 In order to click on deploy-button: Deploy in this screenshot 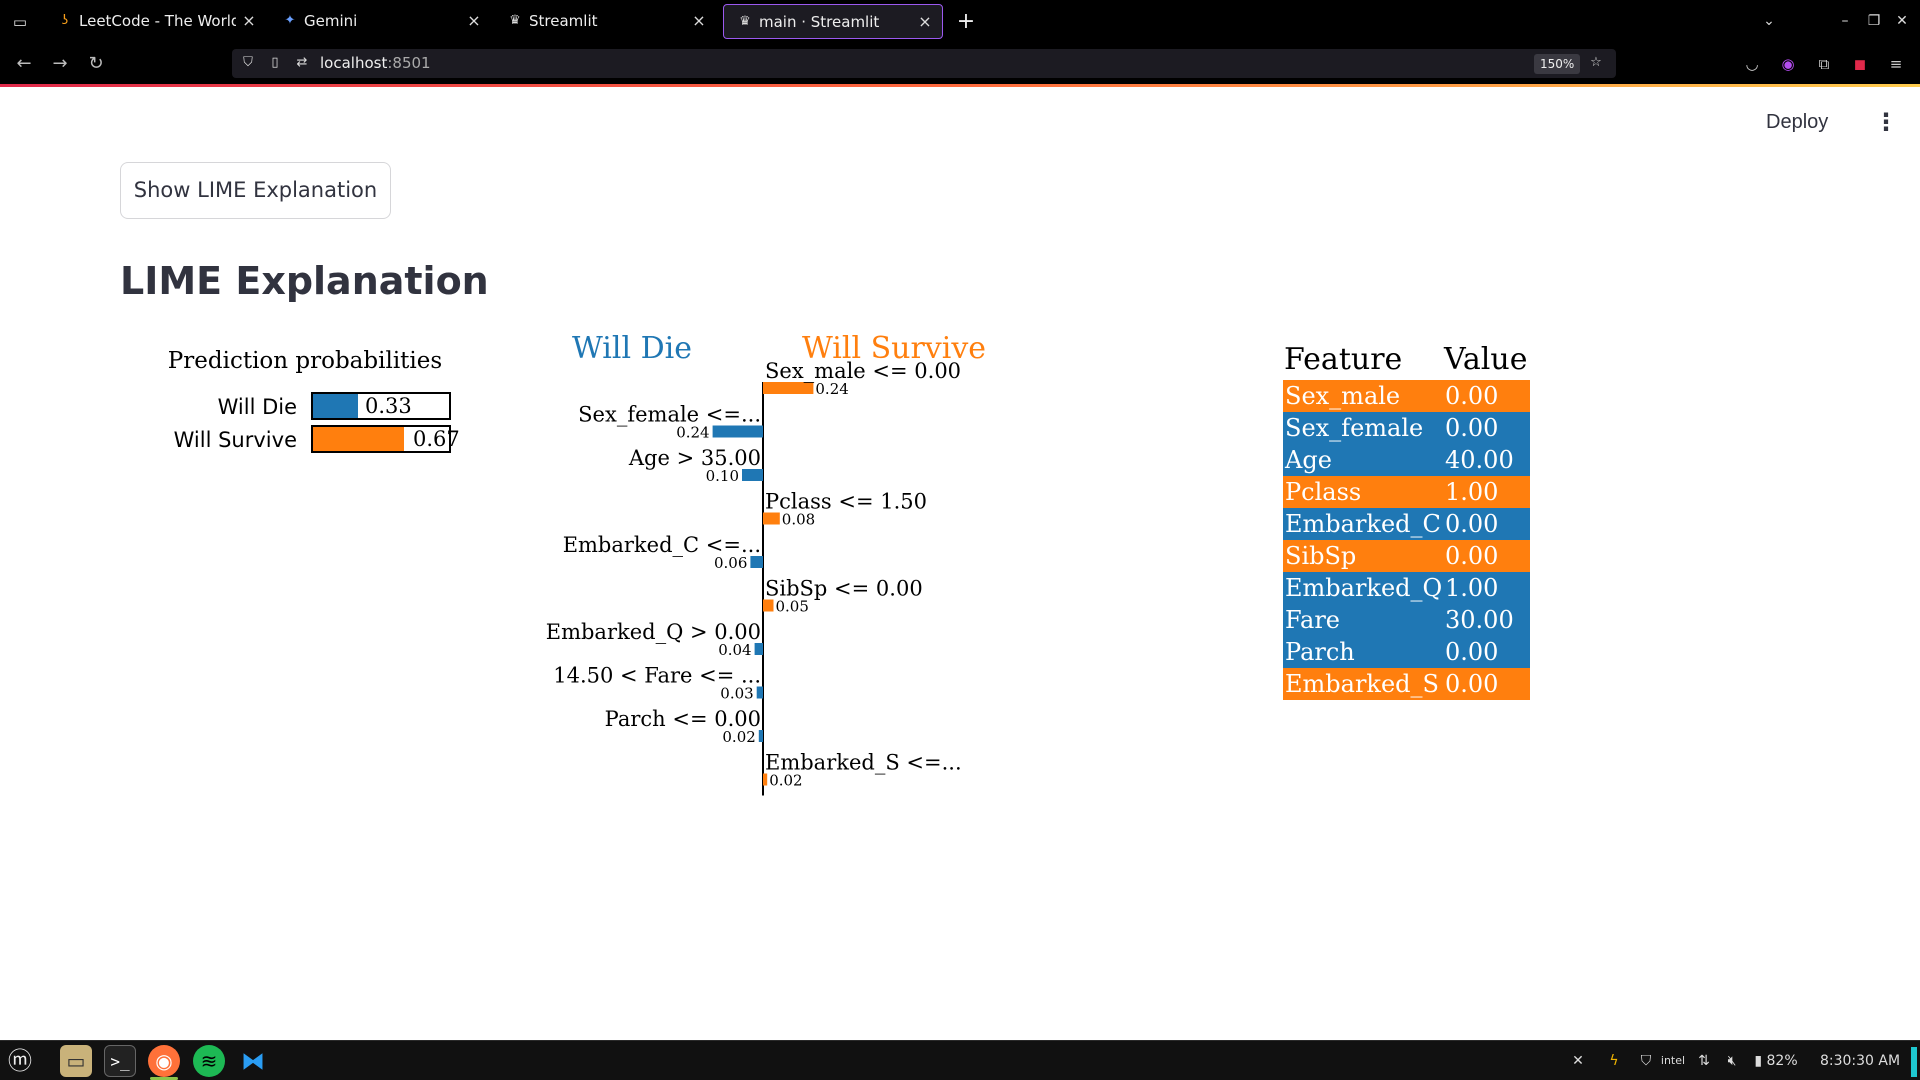, I will do `click(1797, 122)`.